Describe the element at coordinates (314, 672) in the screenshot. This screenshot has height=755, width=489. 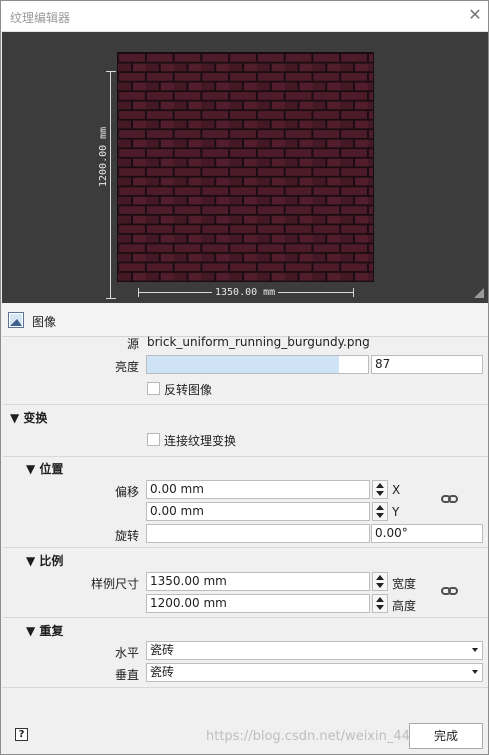
I see `vertical-repeat-select: 瓷砖` at that location.